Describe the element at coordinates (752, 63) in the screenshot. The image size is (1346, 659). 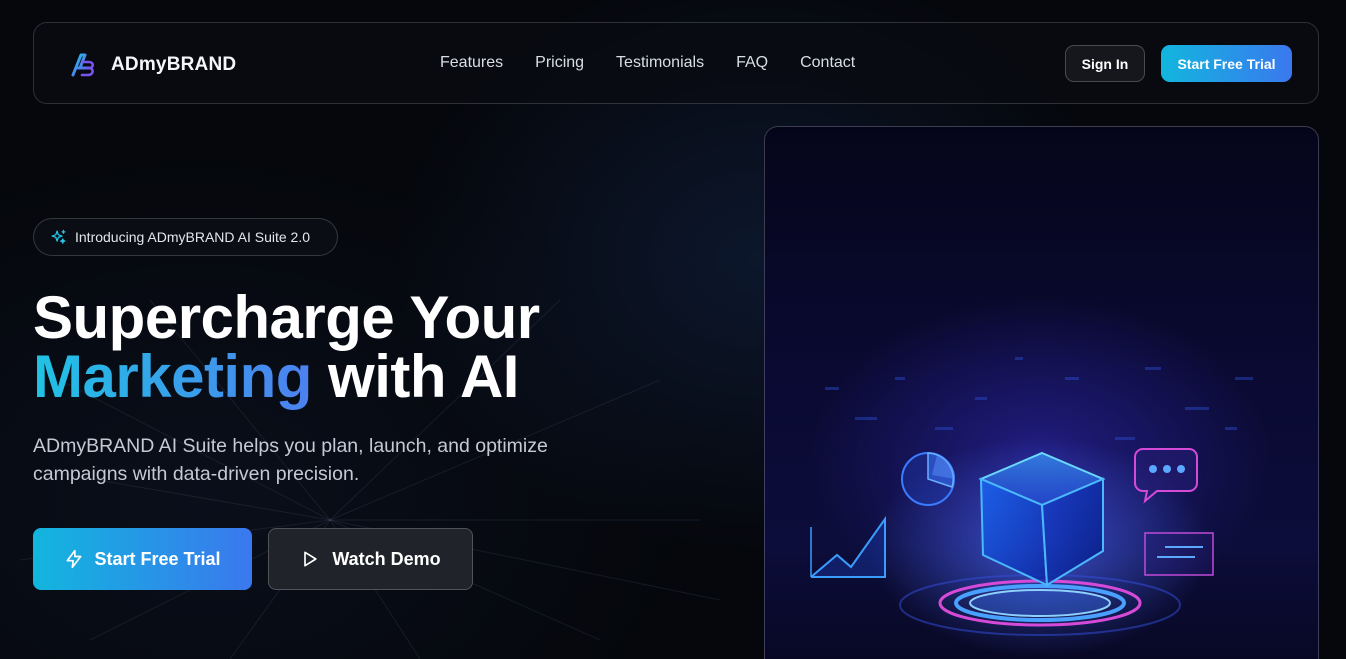
I see `nav-link-faq: FAQ` at that location.